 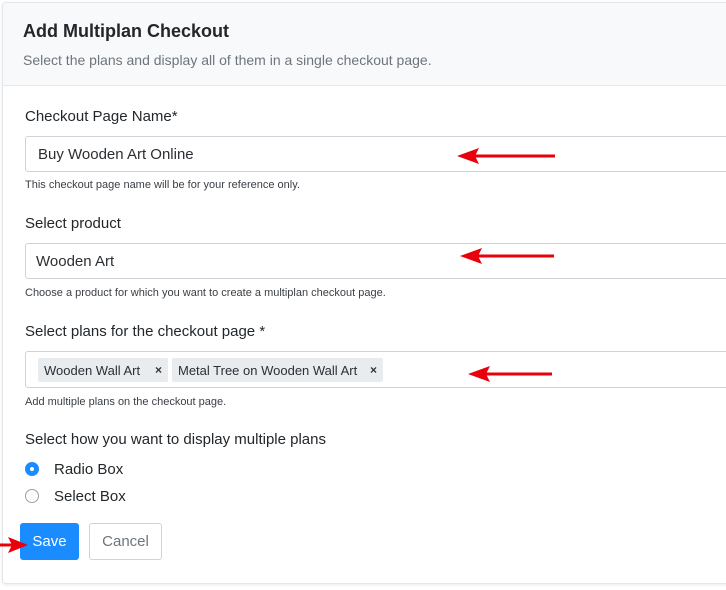 I want to click on radio-checked-icon, so click(x=32, y=469).